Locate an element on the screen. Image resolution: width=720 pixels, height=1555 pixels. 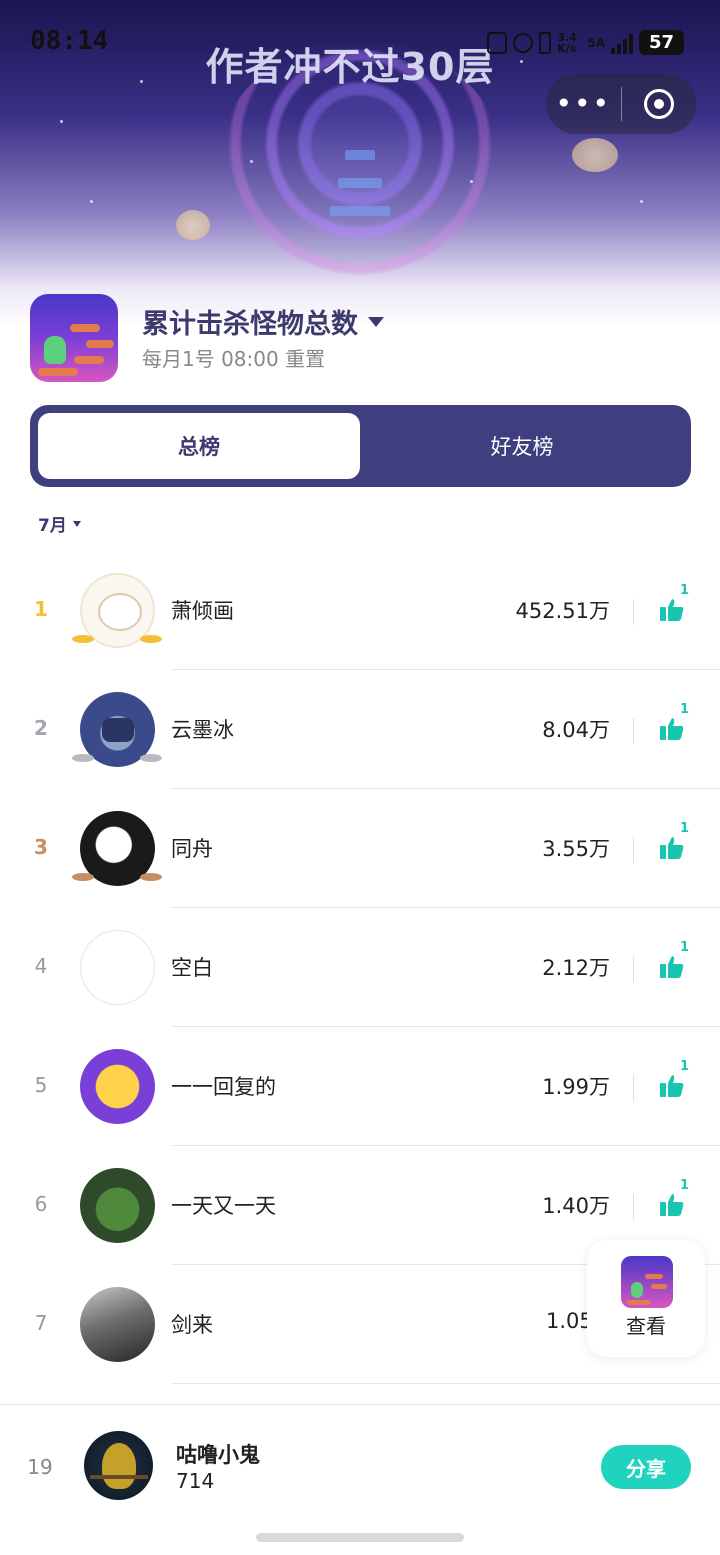
player-name: 云墨冰 is located at coordinates (202, 730).